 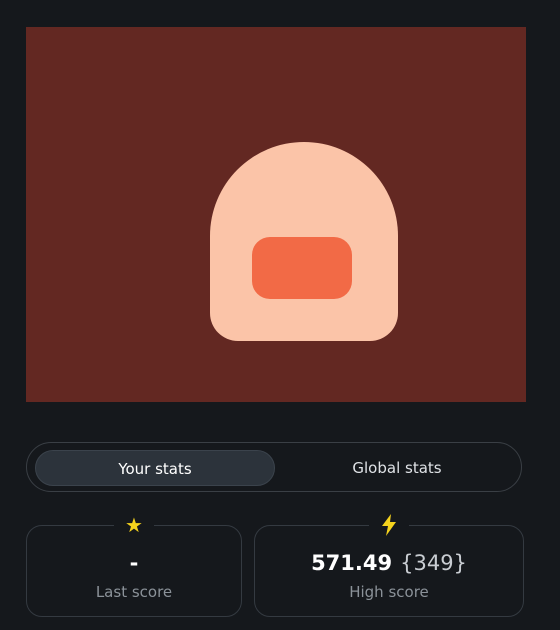 What do you see at coordinates (397, 468) in the screenshot?
I see `tab-global-stats: Global stats` at bounding box center [397, 468].